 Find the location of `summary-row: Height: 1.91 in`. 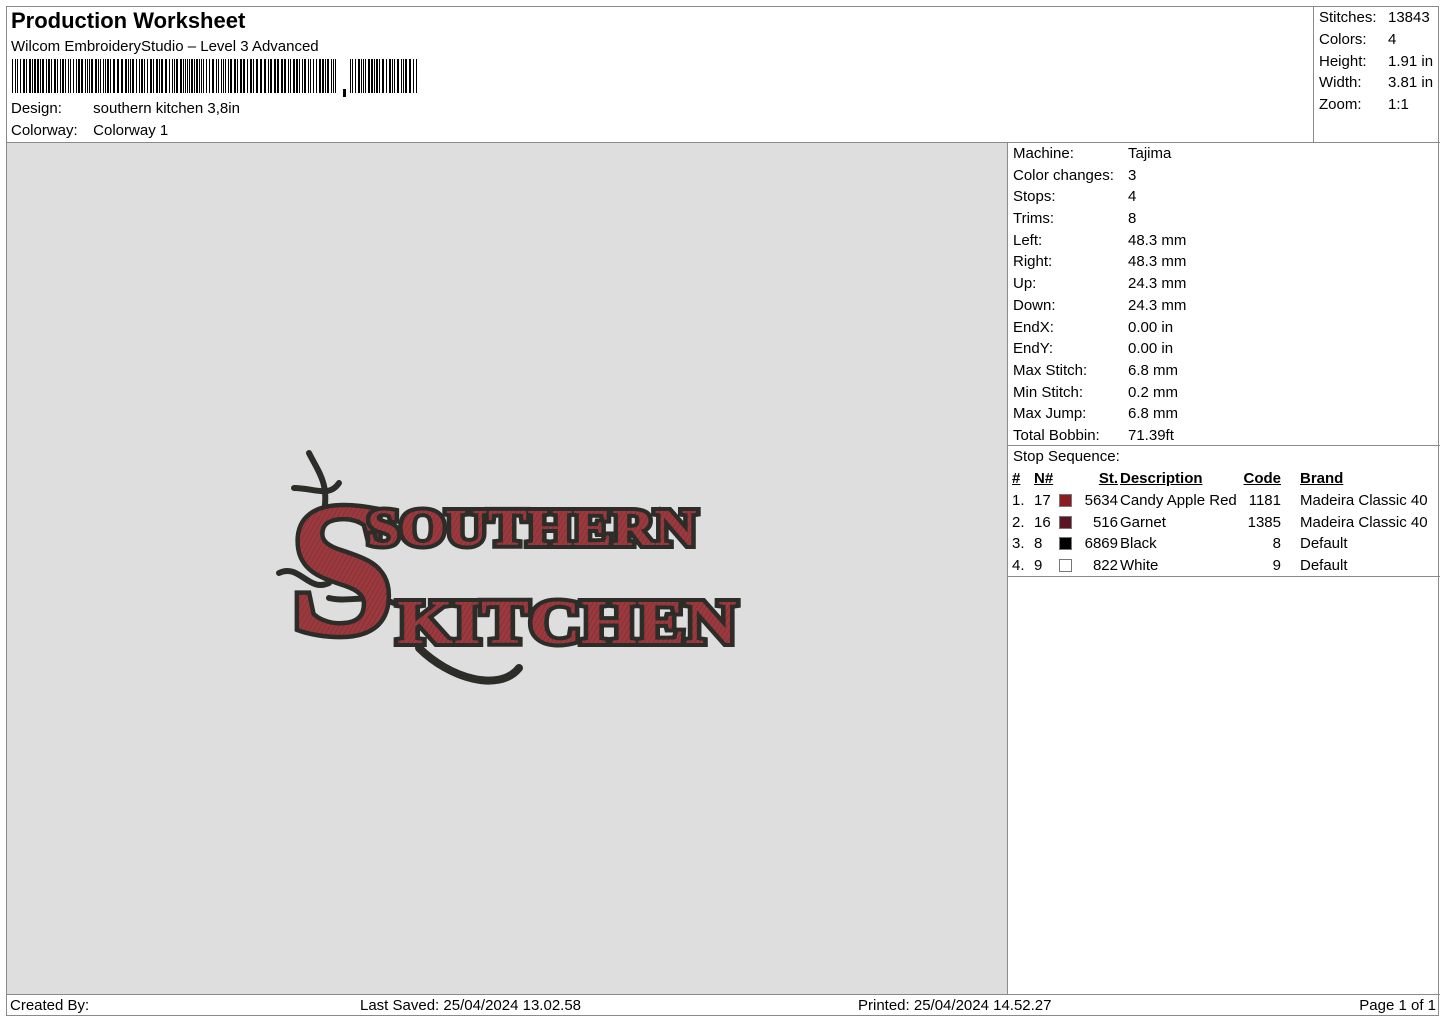

summary-row: Height: 1.91 in is located at coordinates (1377, 62).